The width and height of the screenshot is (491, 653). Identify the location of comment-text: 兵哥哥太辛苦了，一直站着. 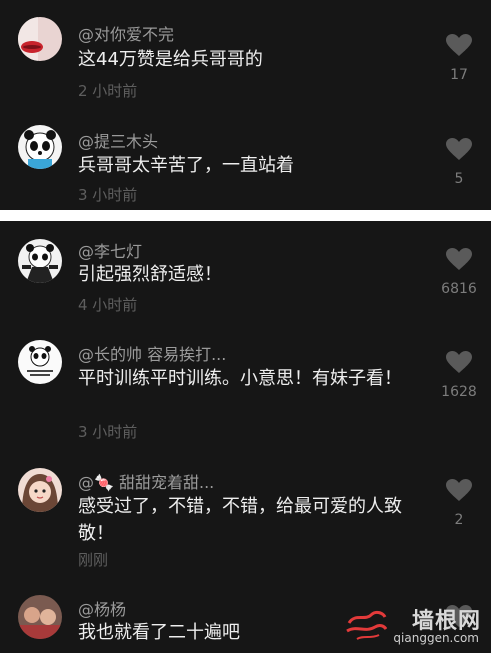
(186, 165).